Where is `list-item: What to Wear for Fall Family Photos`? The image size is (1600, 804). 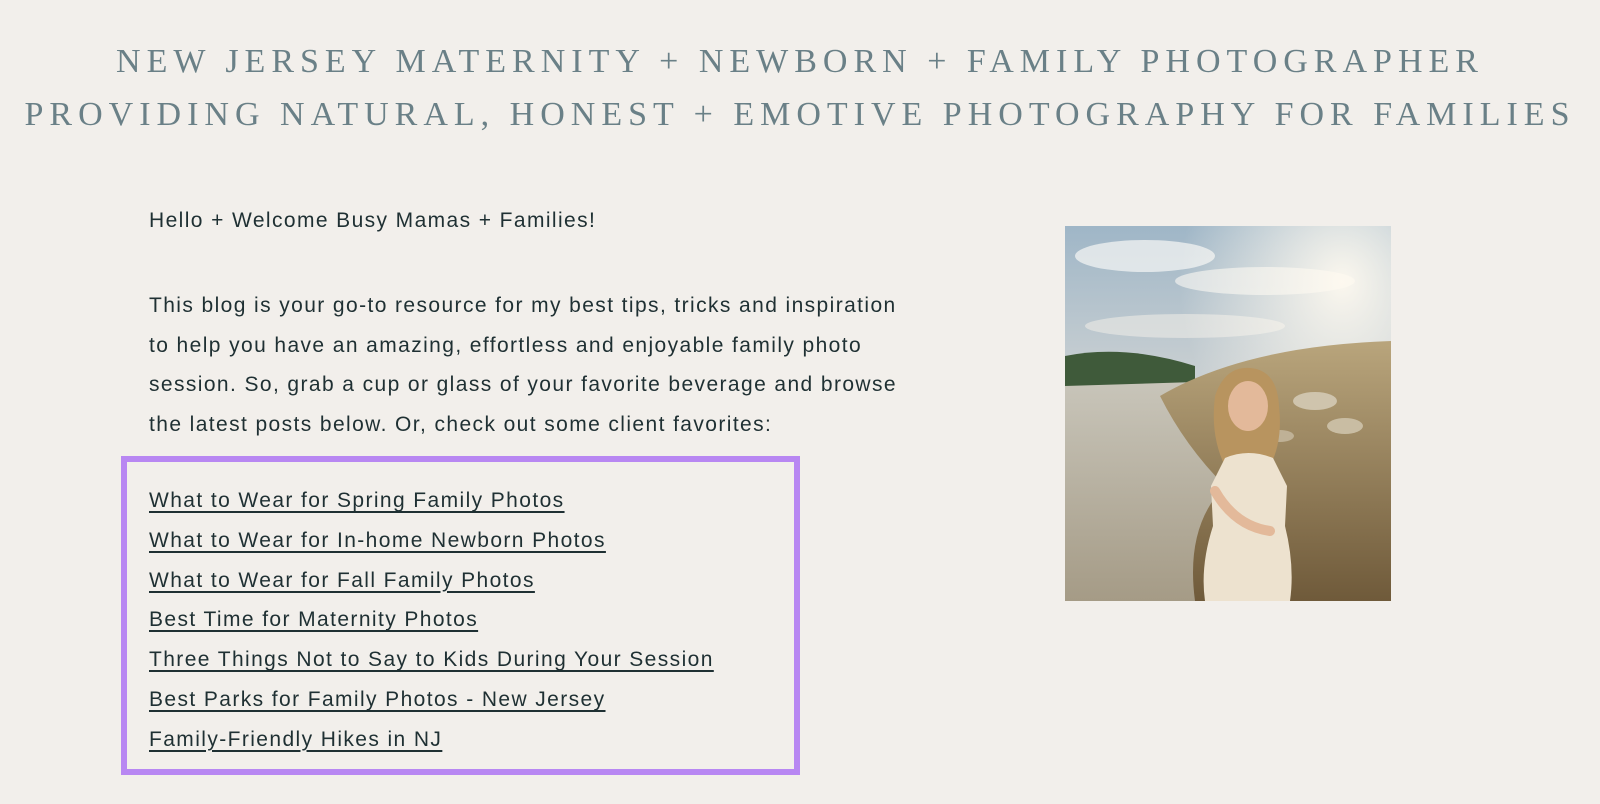 list-item: What to Wear for Fall Family Photos is located at coordinates (431, 581).